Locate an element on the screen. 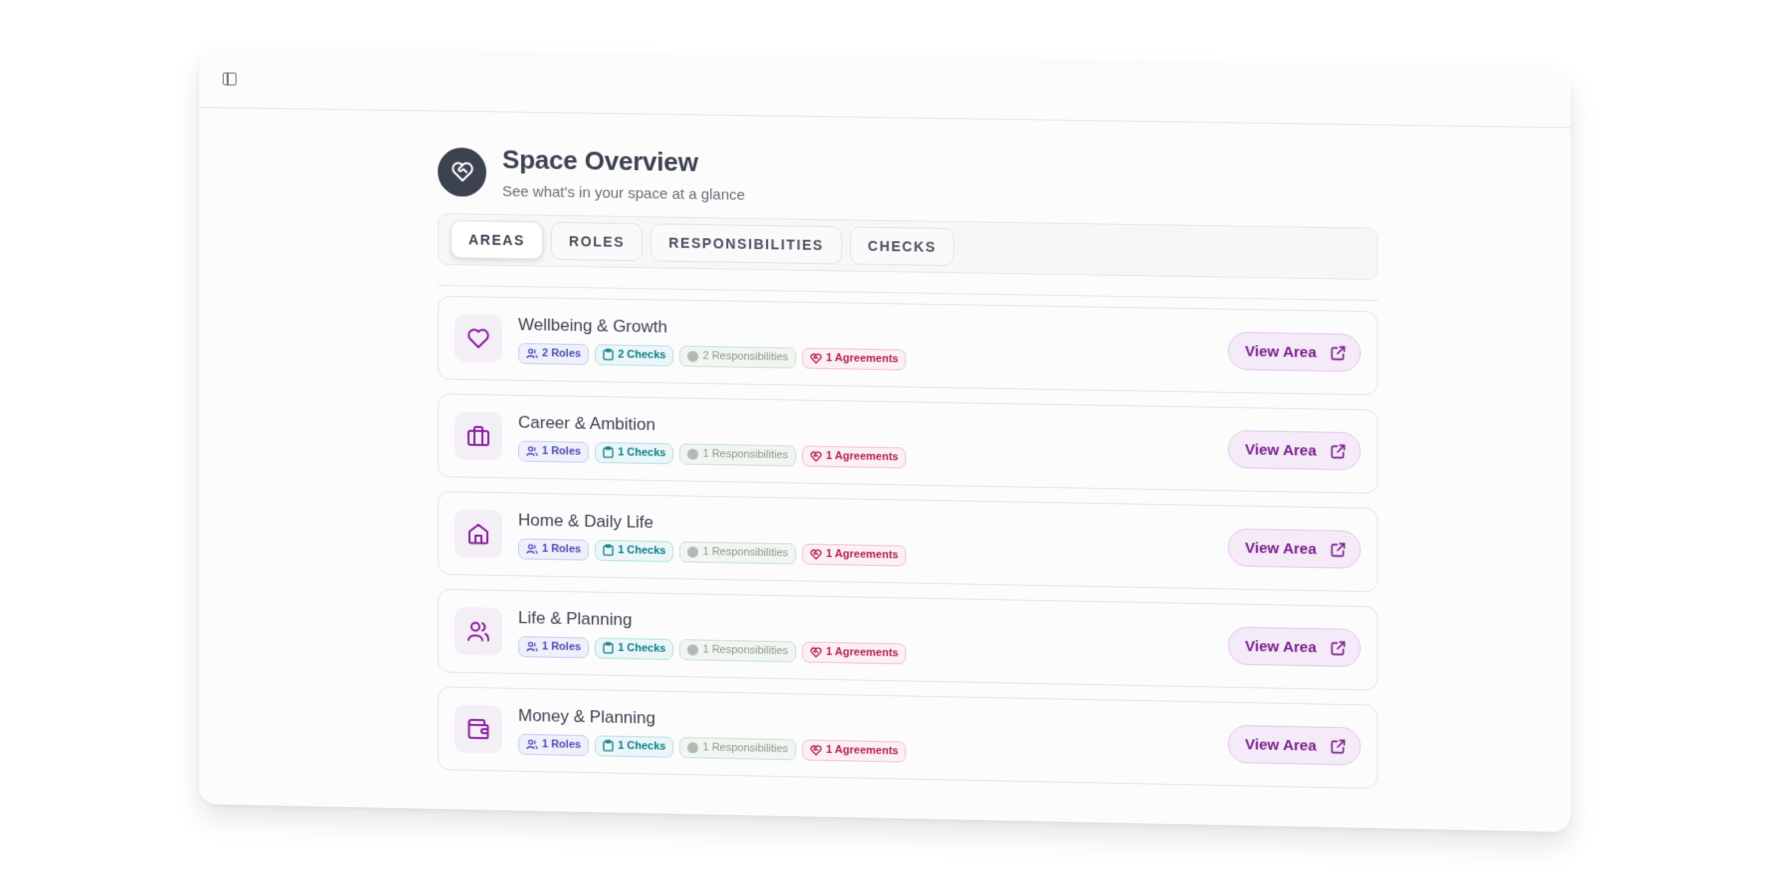  sidebar-toggle-icon is located at coordinates (229, 79).